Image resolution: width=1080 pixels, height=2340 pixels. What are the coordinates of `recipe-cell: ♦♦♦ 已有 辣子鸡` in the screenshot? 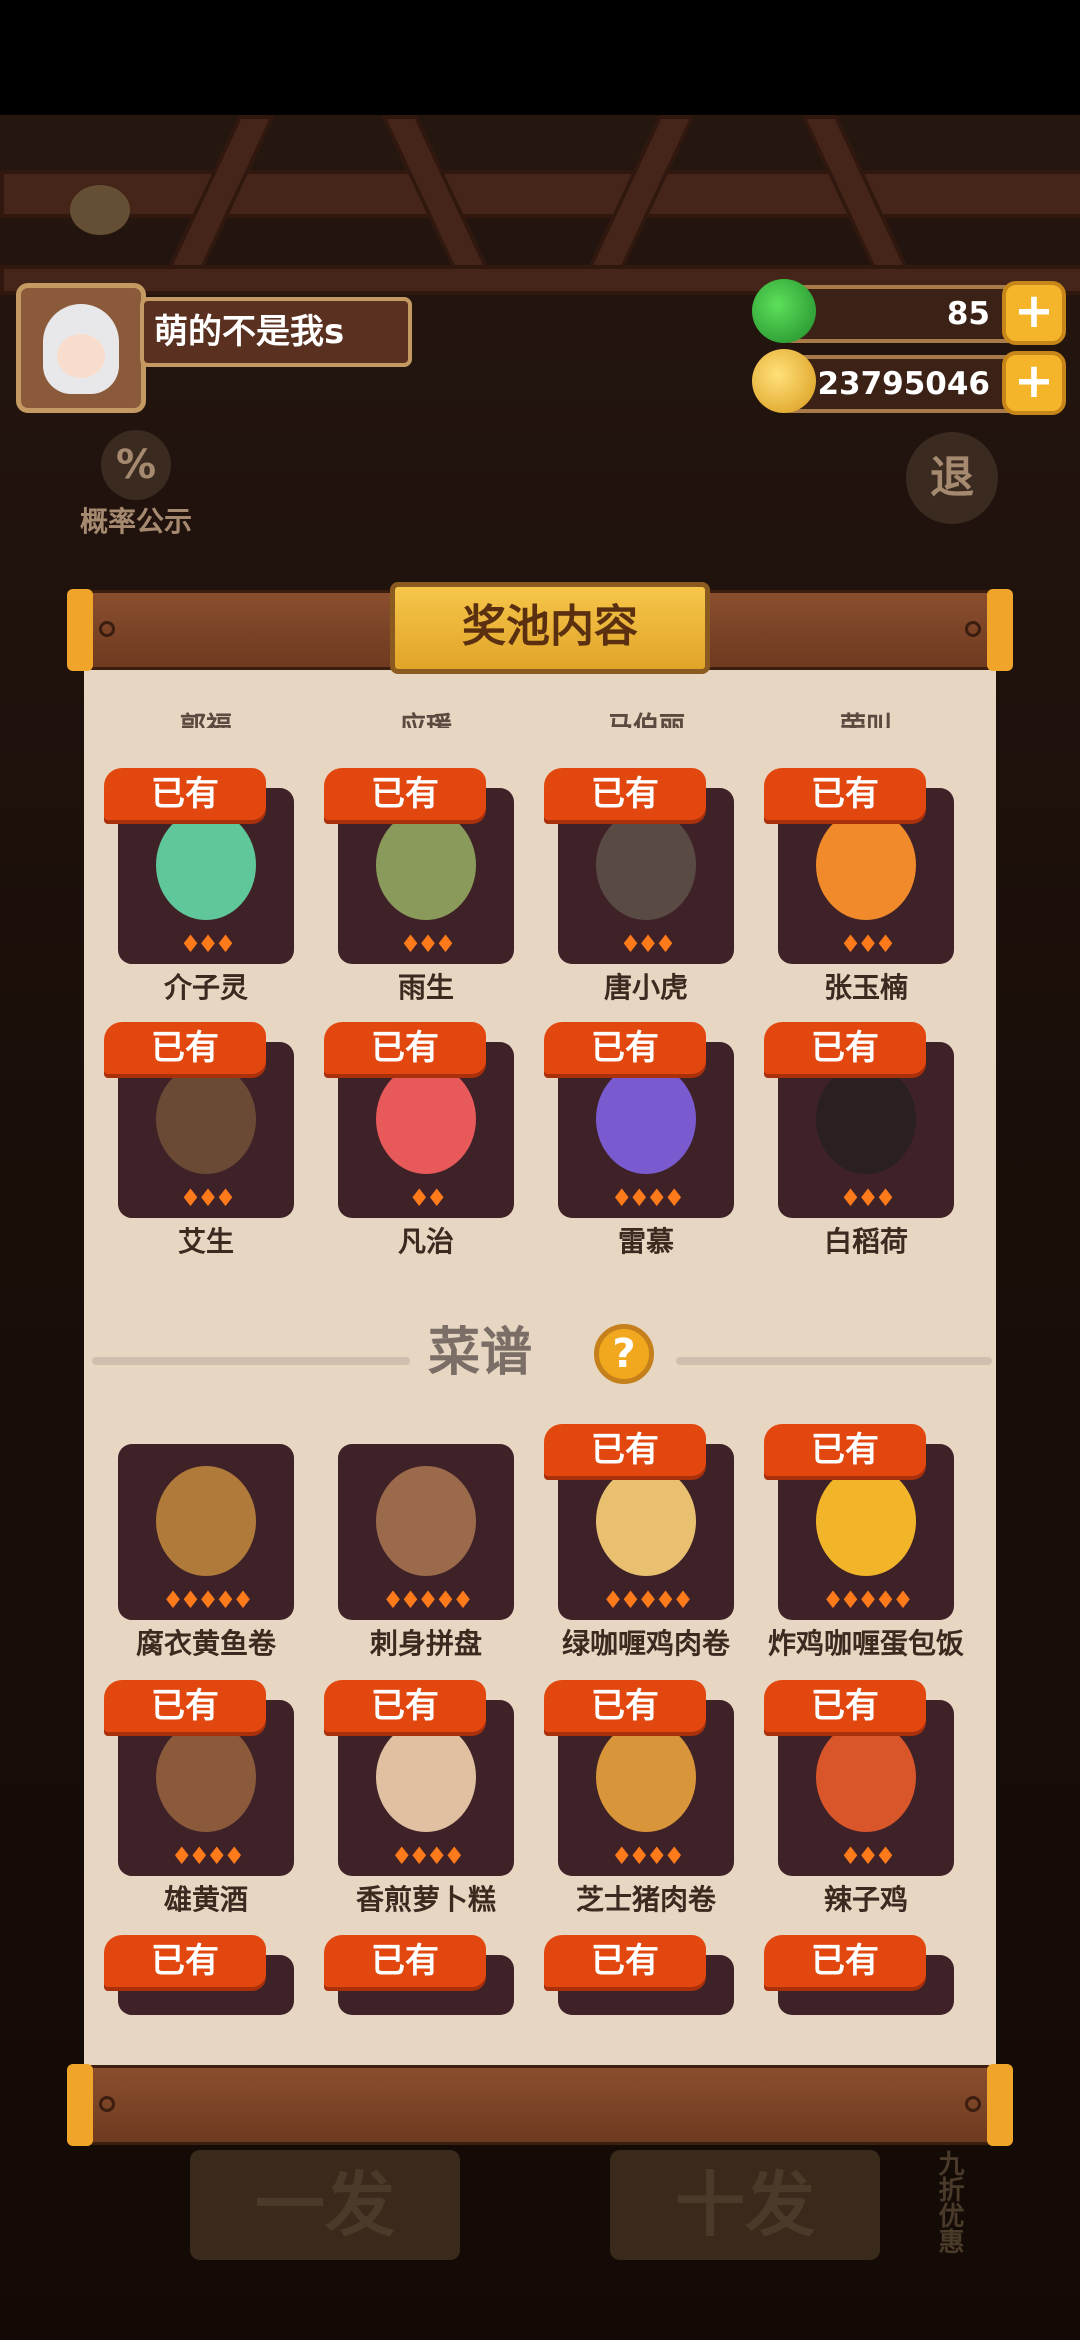 It's located at (859, 1800).